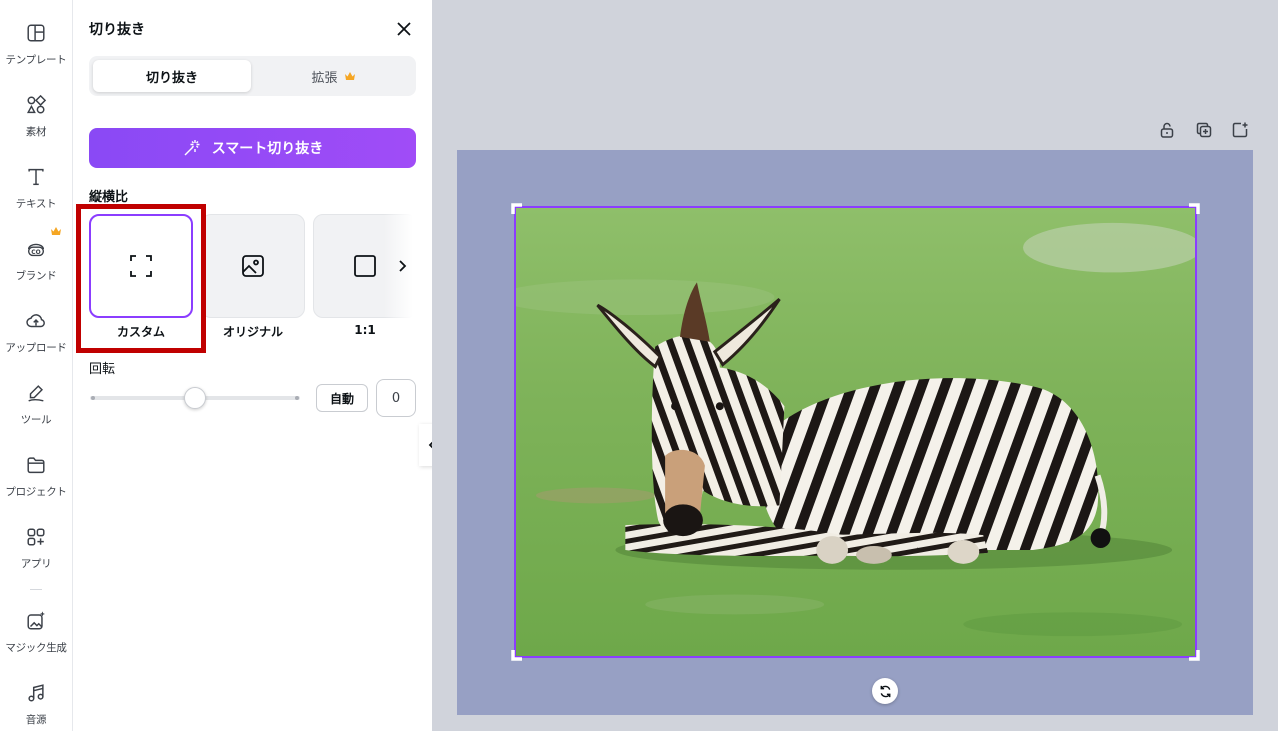 The height and width of the screenshot is (731, 1278). I want to click on apps-icon, so click(36, 537).